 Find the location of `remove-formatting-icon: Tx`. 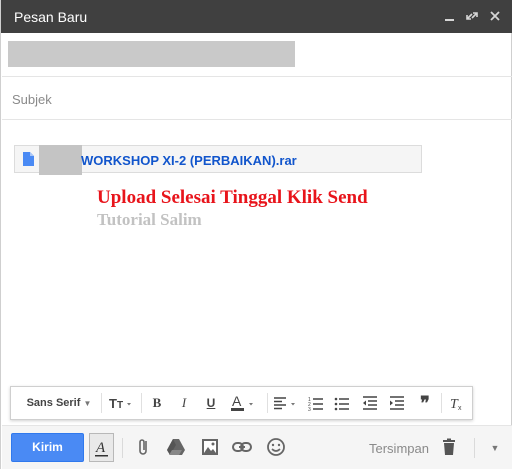

remove-formatting-icon: Tx is located at coordinates (457, 403).